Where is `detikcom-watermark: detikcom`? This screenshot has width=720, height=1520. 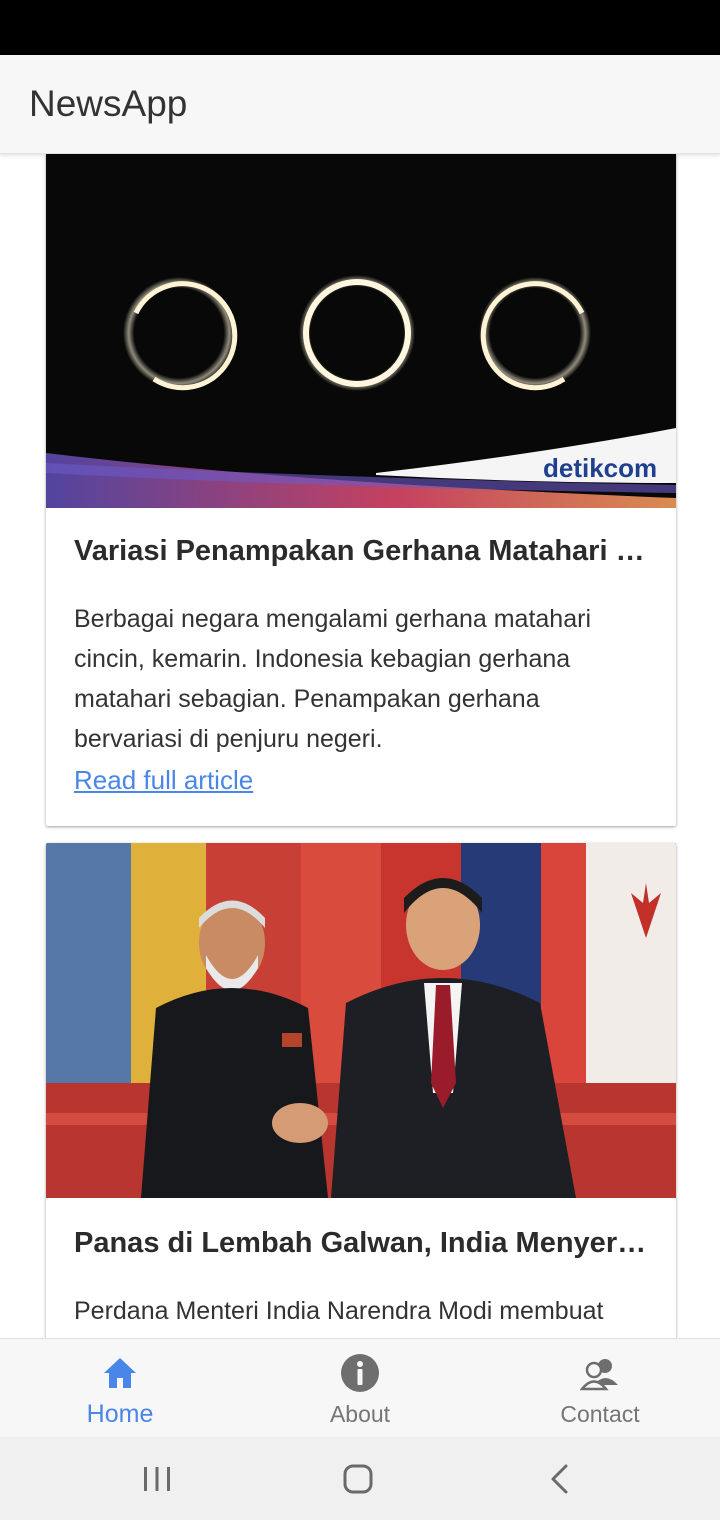
detikcom-watermark: detikcom is located at coordinates (600, 468).